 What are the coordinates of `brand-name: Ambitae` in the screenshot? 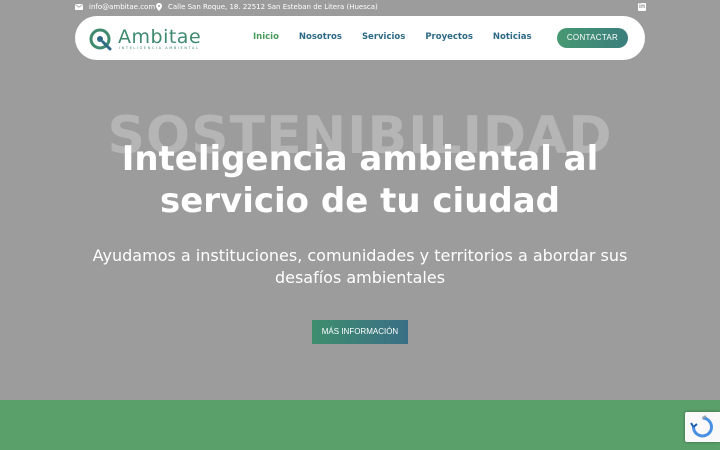 It's located at (160, 37).